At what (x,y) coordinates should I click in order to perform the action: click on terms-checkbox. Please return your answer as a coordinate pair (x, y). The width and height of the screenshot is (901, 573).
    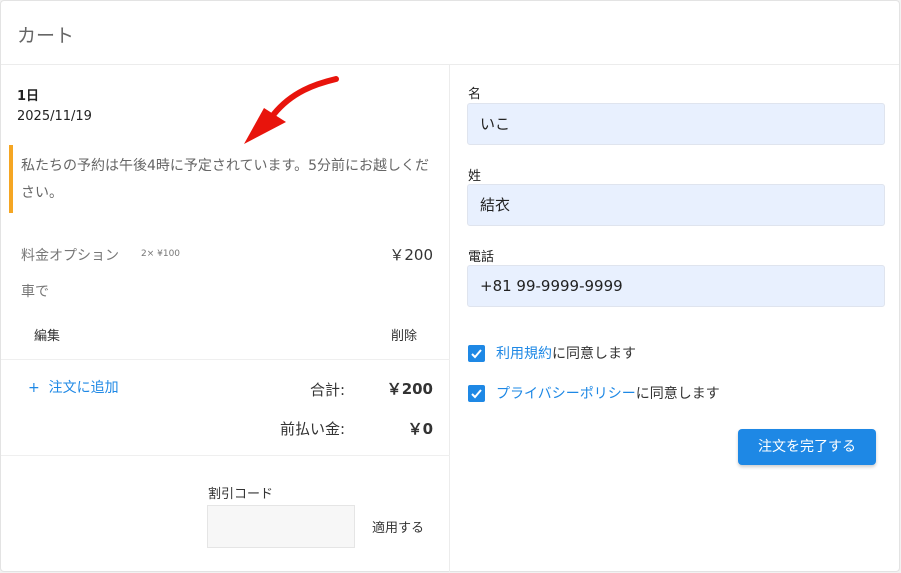
    Looking at the image, I should click on (476, 353).